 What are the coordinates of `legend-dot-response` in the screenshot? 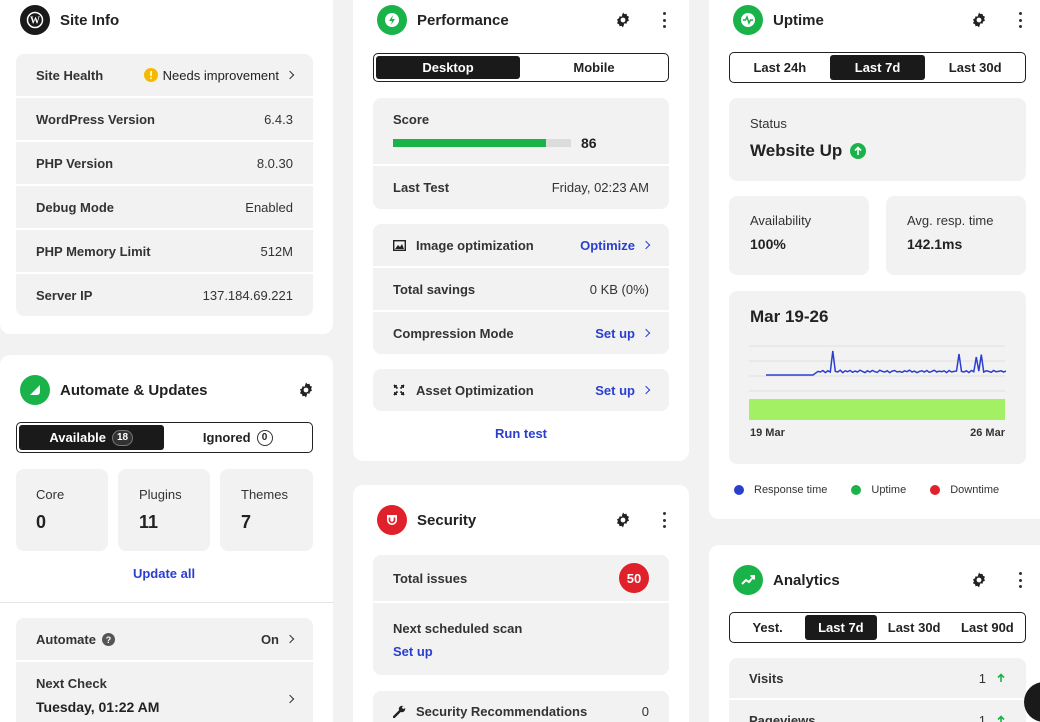 It's located at (739, 490).